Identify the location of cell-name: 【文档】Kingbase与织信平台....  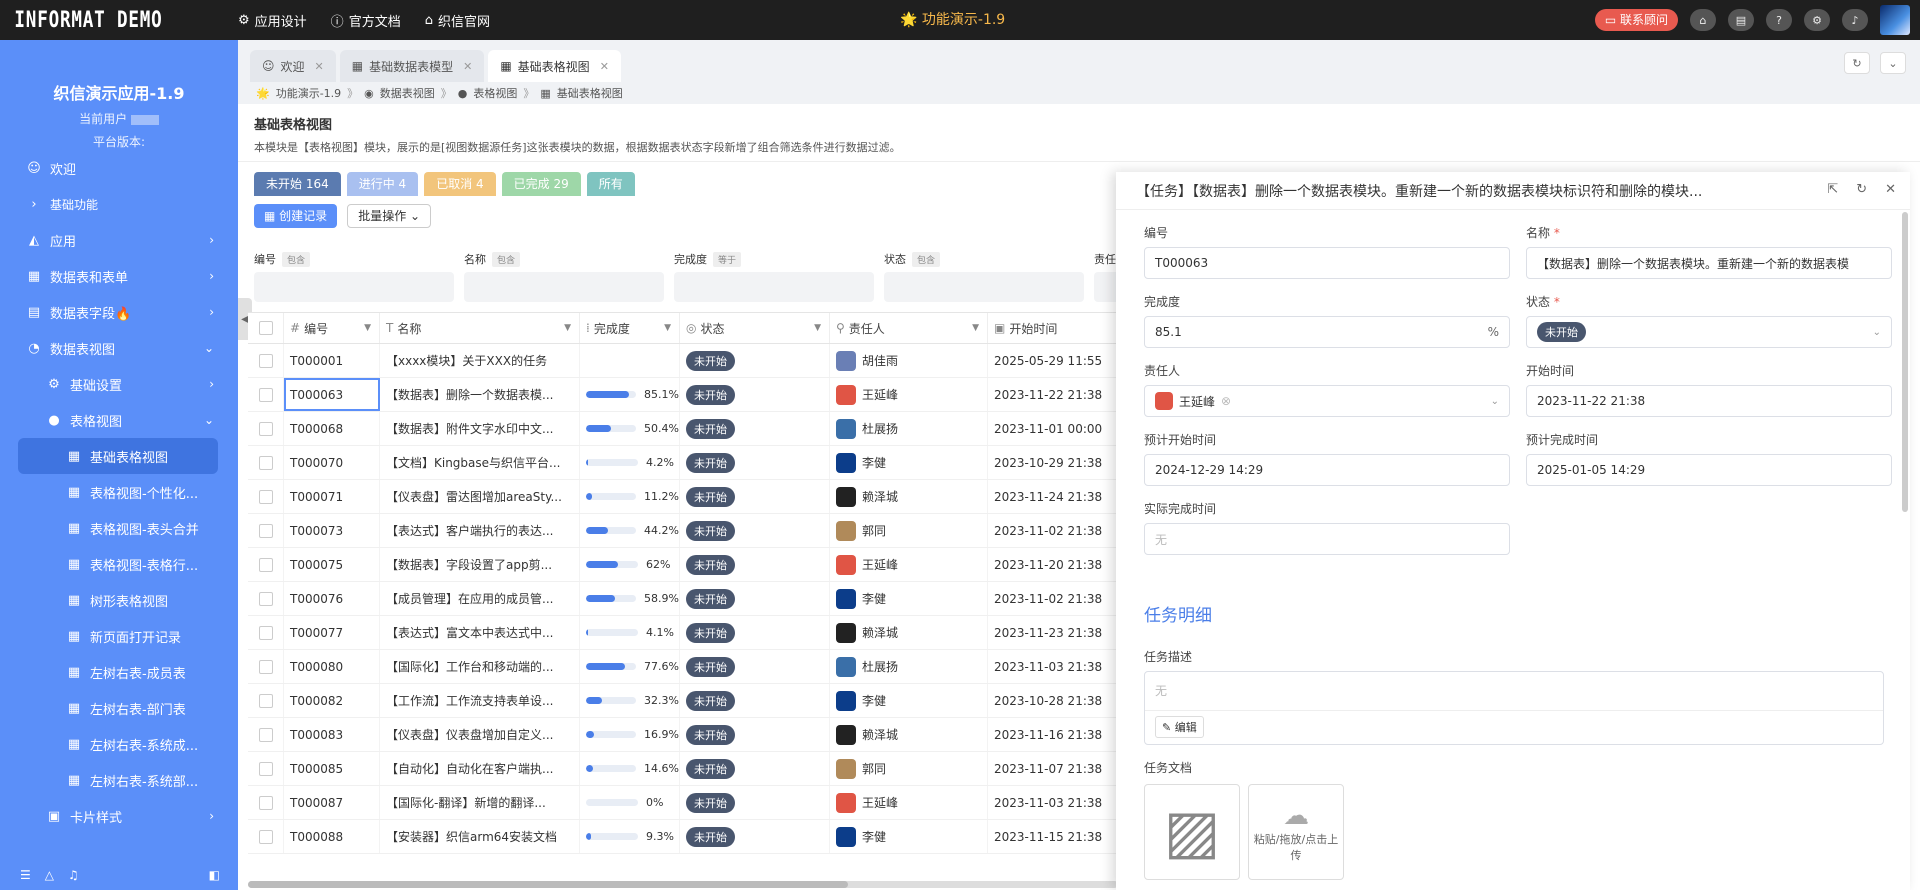
(480, 462).